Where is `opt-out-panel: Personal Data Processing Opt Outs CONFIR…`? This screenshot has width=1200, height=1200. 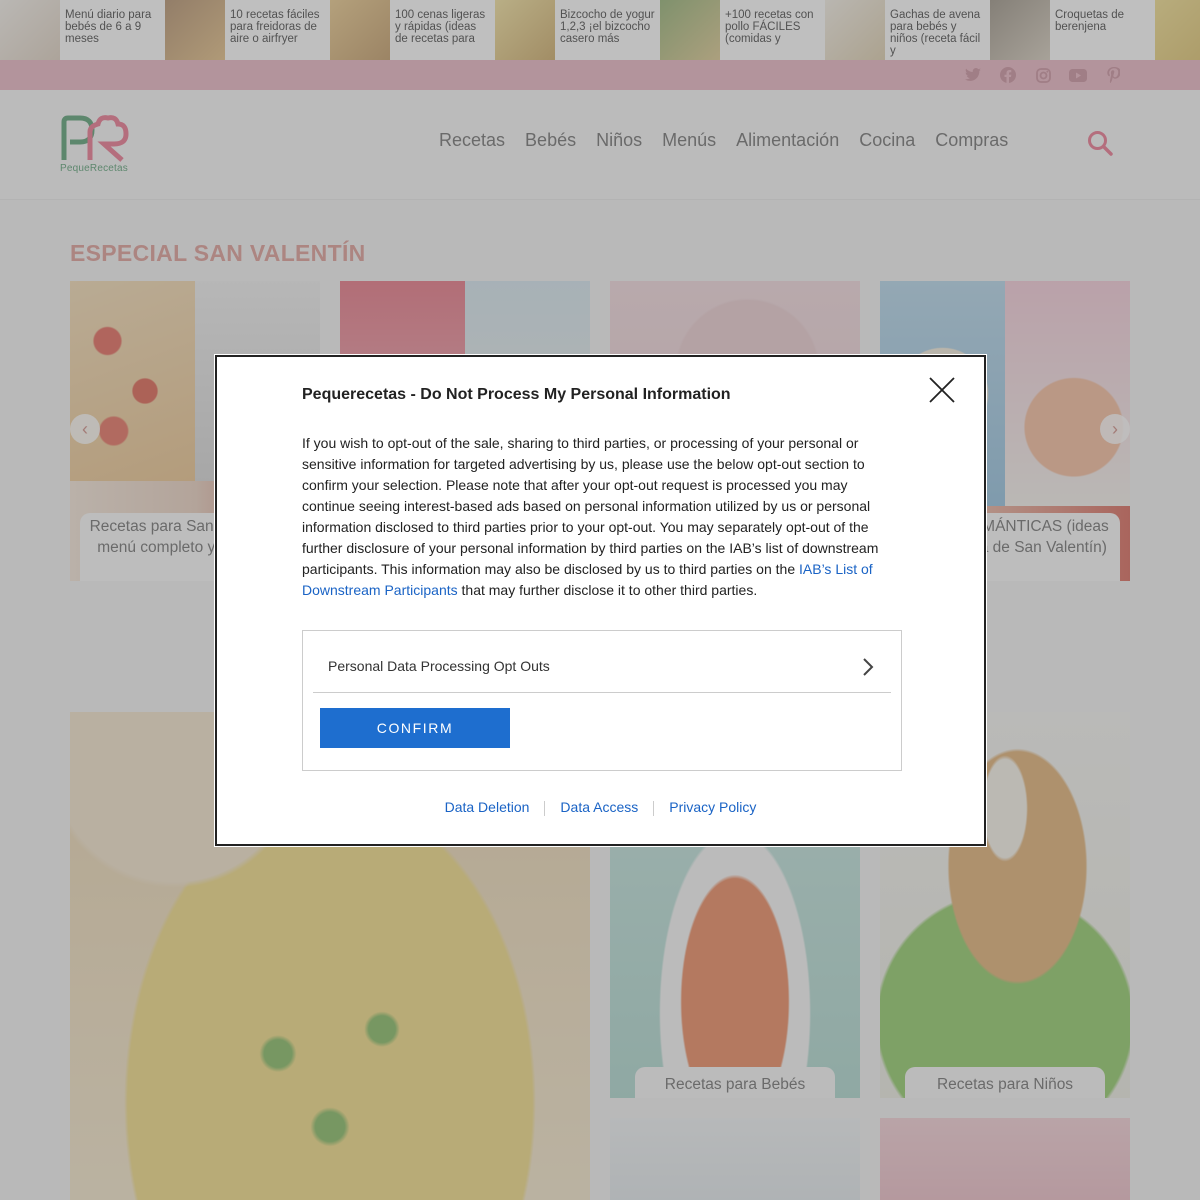
opt-out-panel: Personal Data Processing Opt Outs CONFIR… is located at coordinates (602, 700).